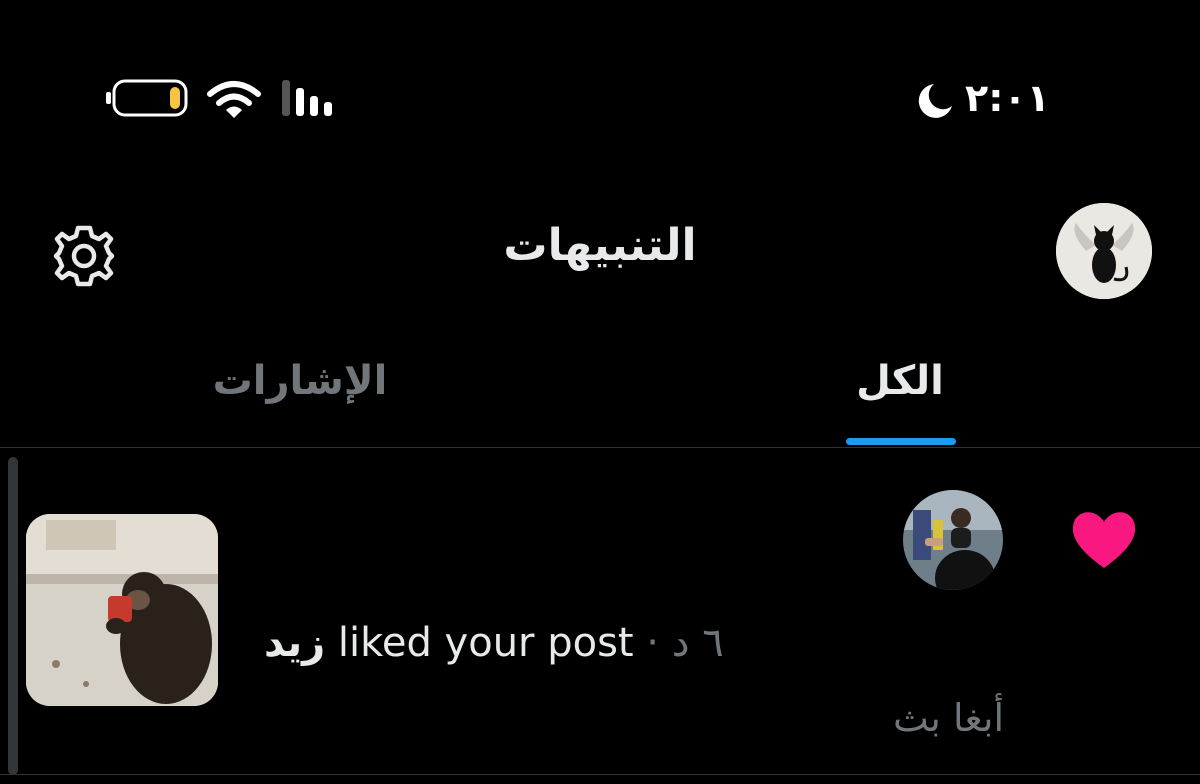  What do you see at coordinates (600, 245) in the screenshot?
I see `page-title: التنبيهات` at bounding box center [600, 245].